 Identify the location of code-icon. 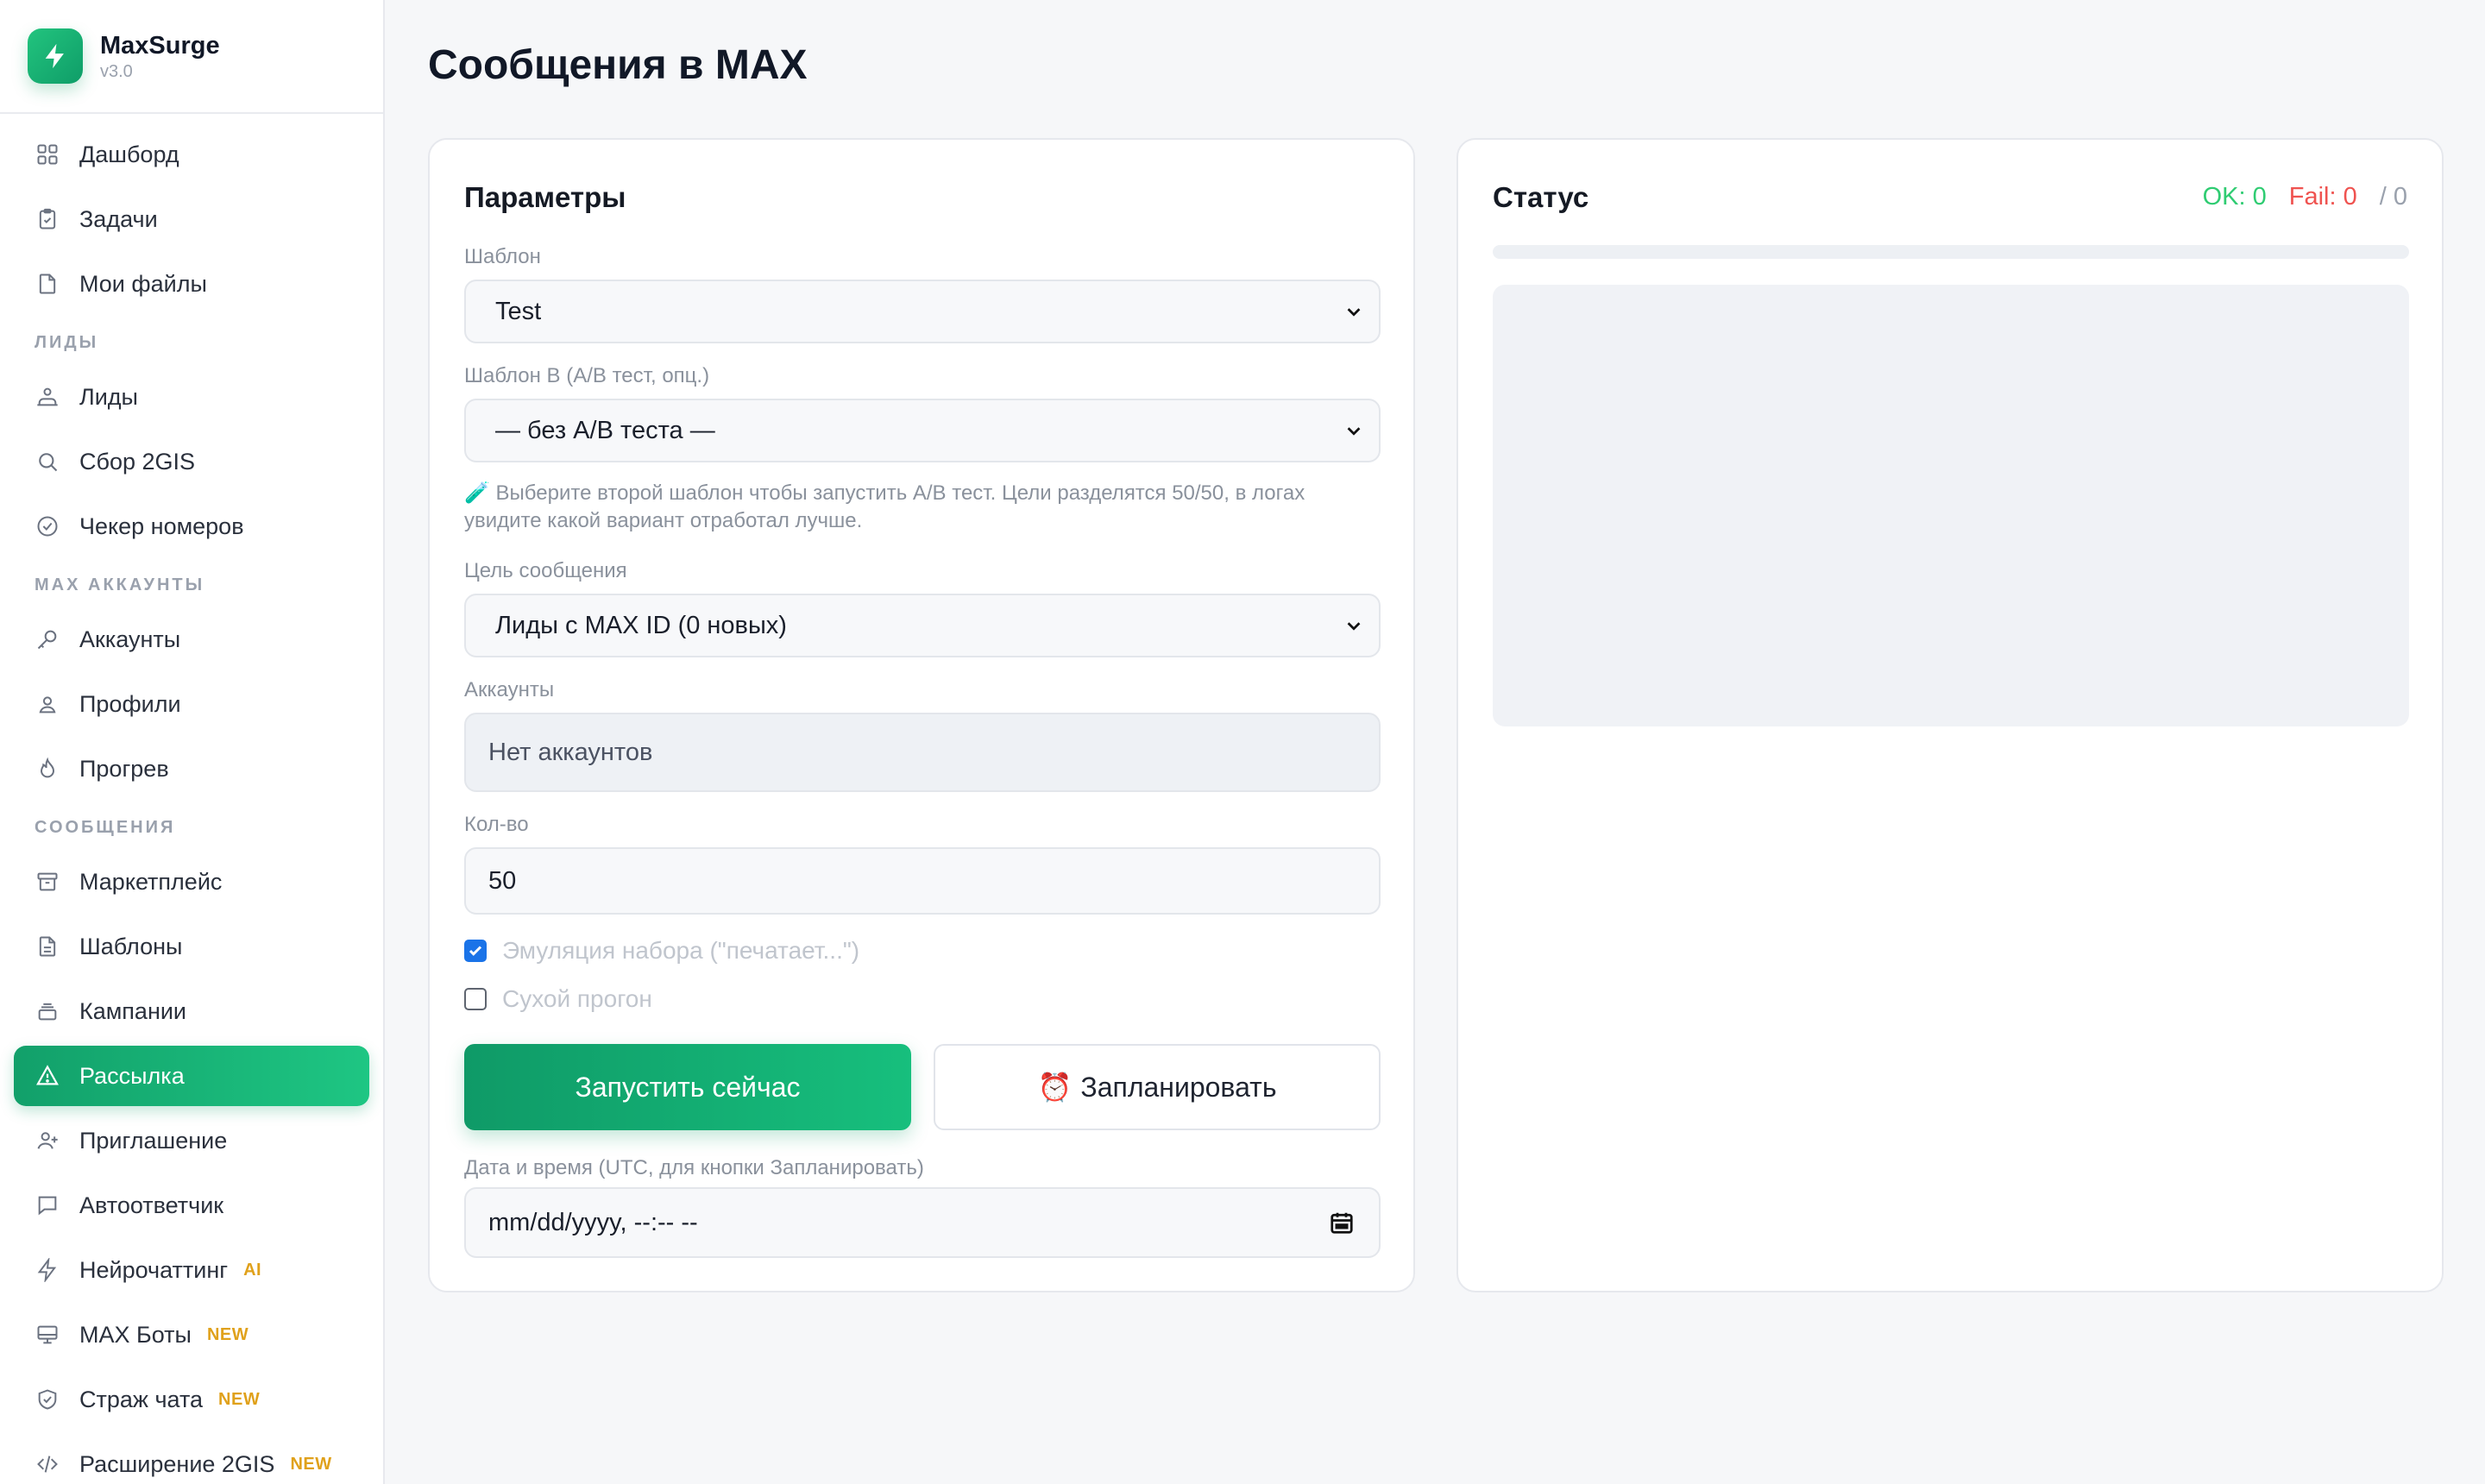
(47, 1464).